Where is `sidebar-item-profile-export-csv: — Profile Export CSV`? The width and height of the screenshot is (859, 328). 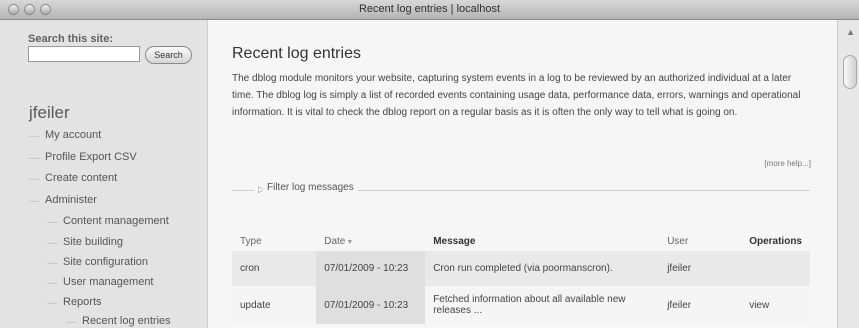 sidebar-item-profile-export-csv: — Profile Export CSV is located at coordinates (83, 158).